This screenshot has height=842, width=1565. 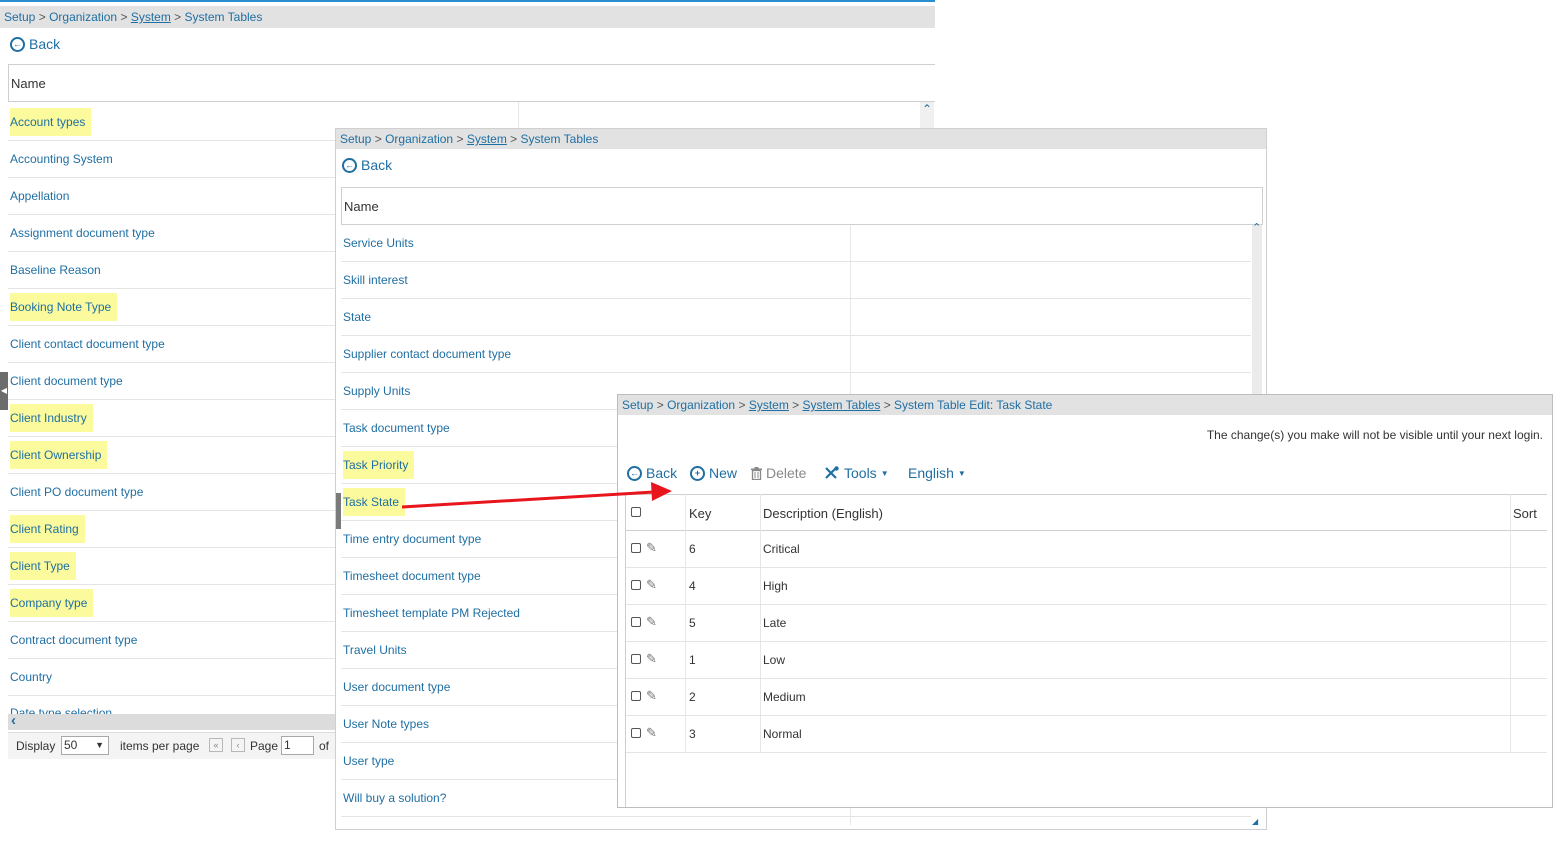 What do you see at coordinates (55, 270) in the screenshot?
I see `list-item-label: Baseline Reason` at bounding box center [55, 270].